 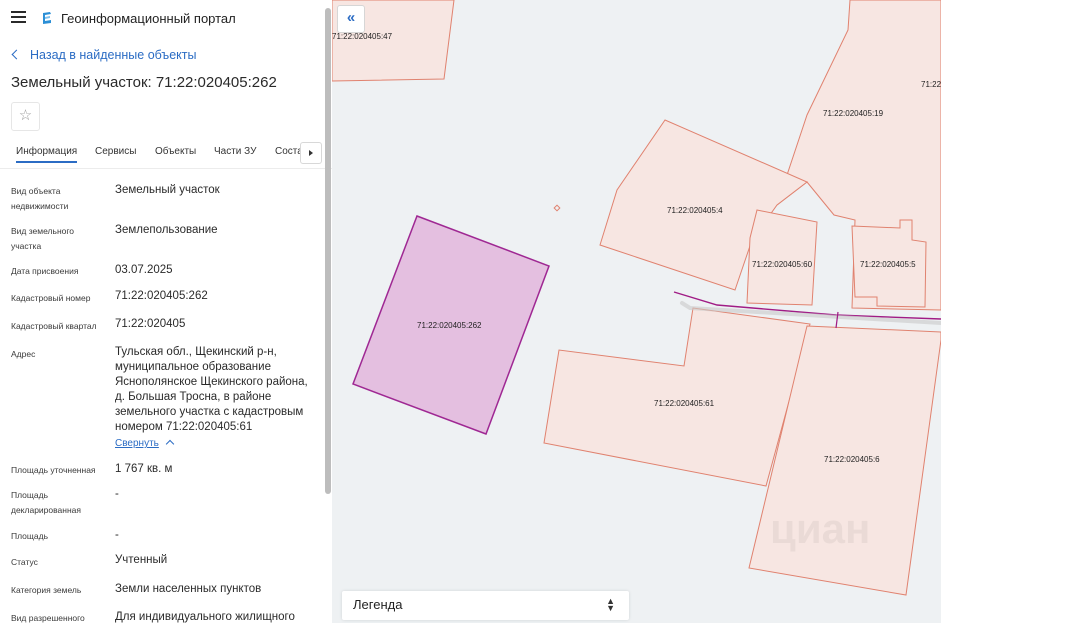 What do you see at coordinates (931, 84) in the screenshot?
I see `parcel-label: 71:22` at bounding box center [931, 84].